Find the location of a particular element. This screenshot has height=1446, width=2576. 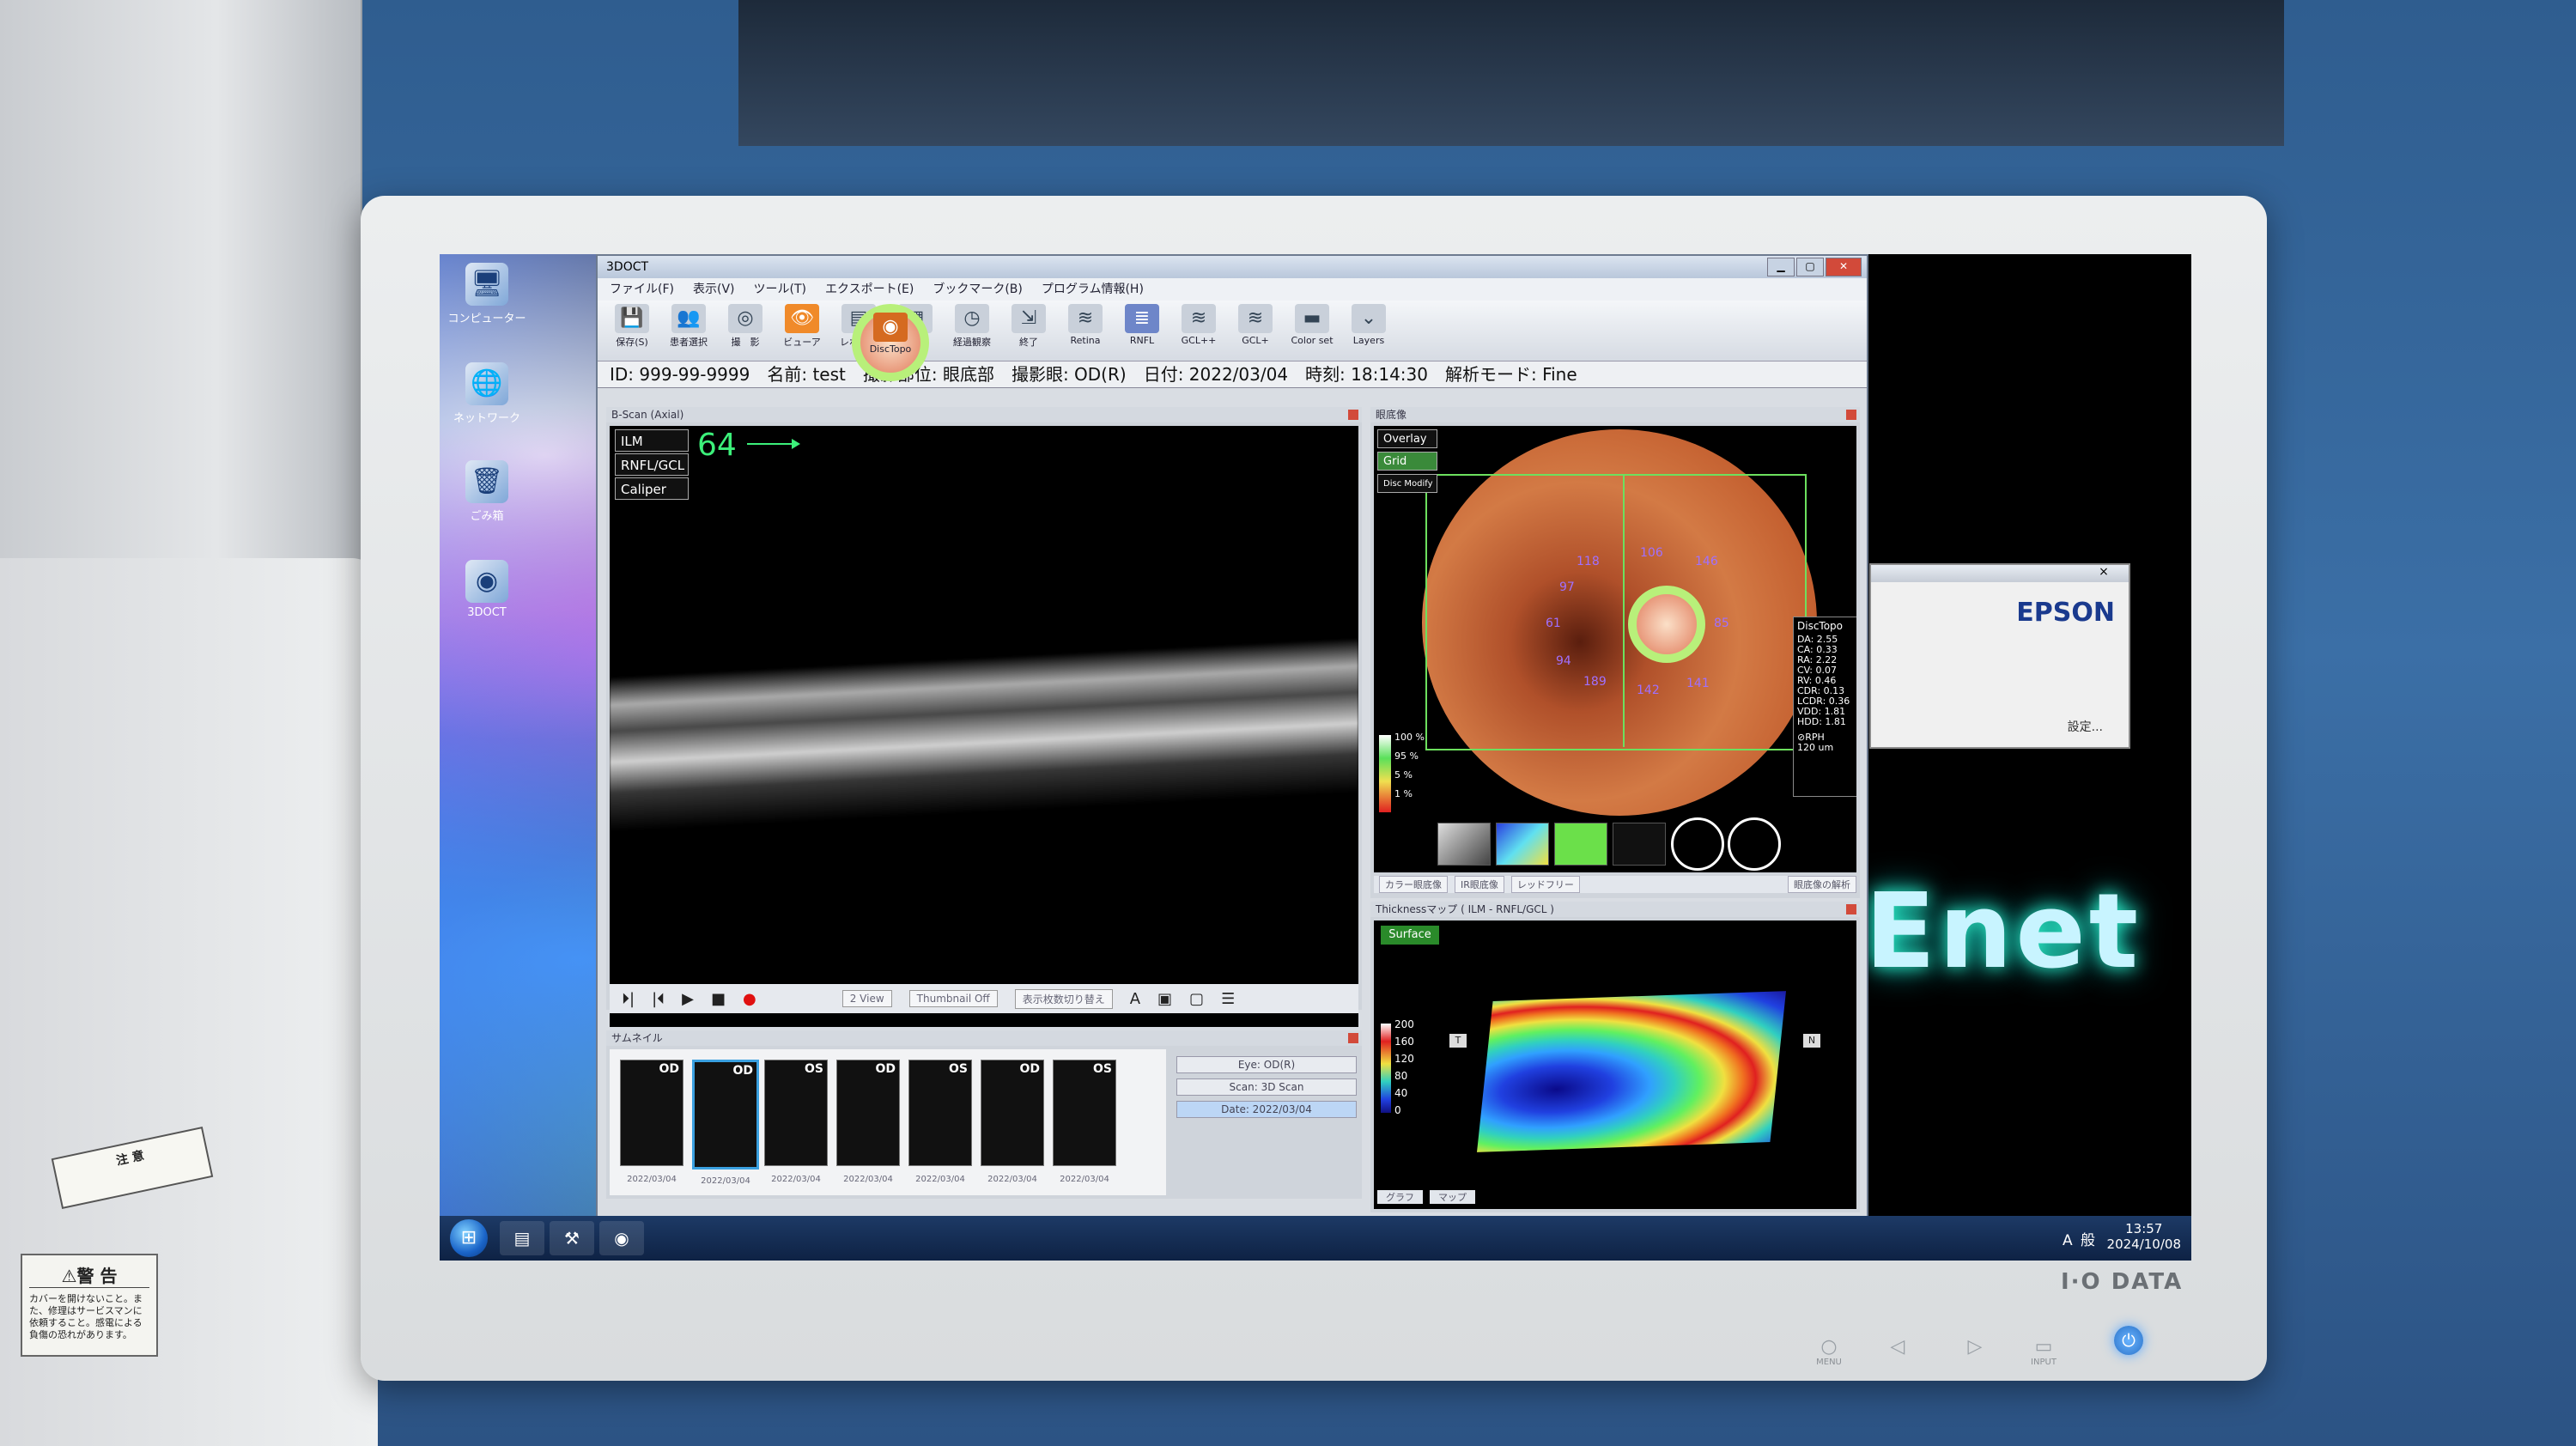

menu-export: エクスポート(E) is located at coordinates (870, 289).